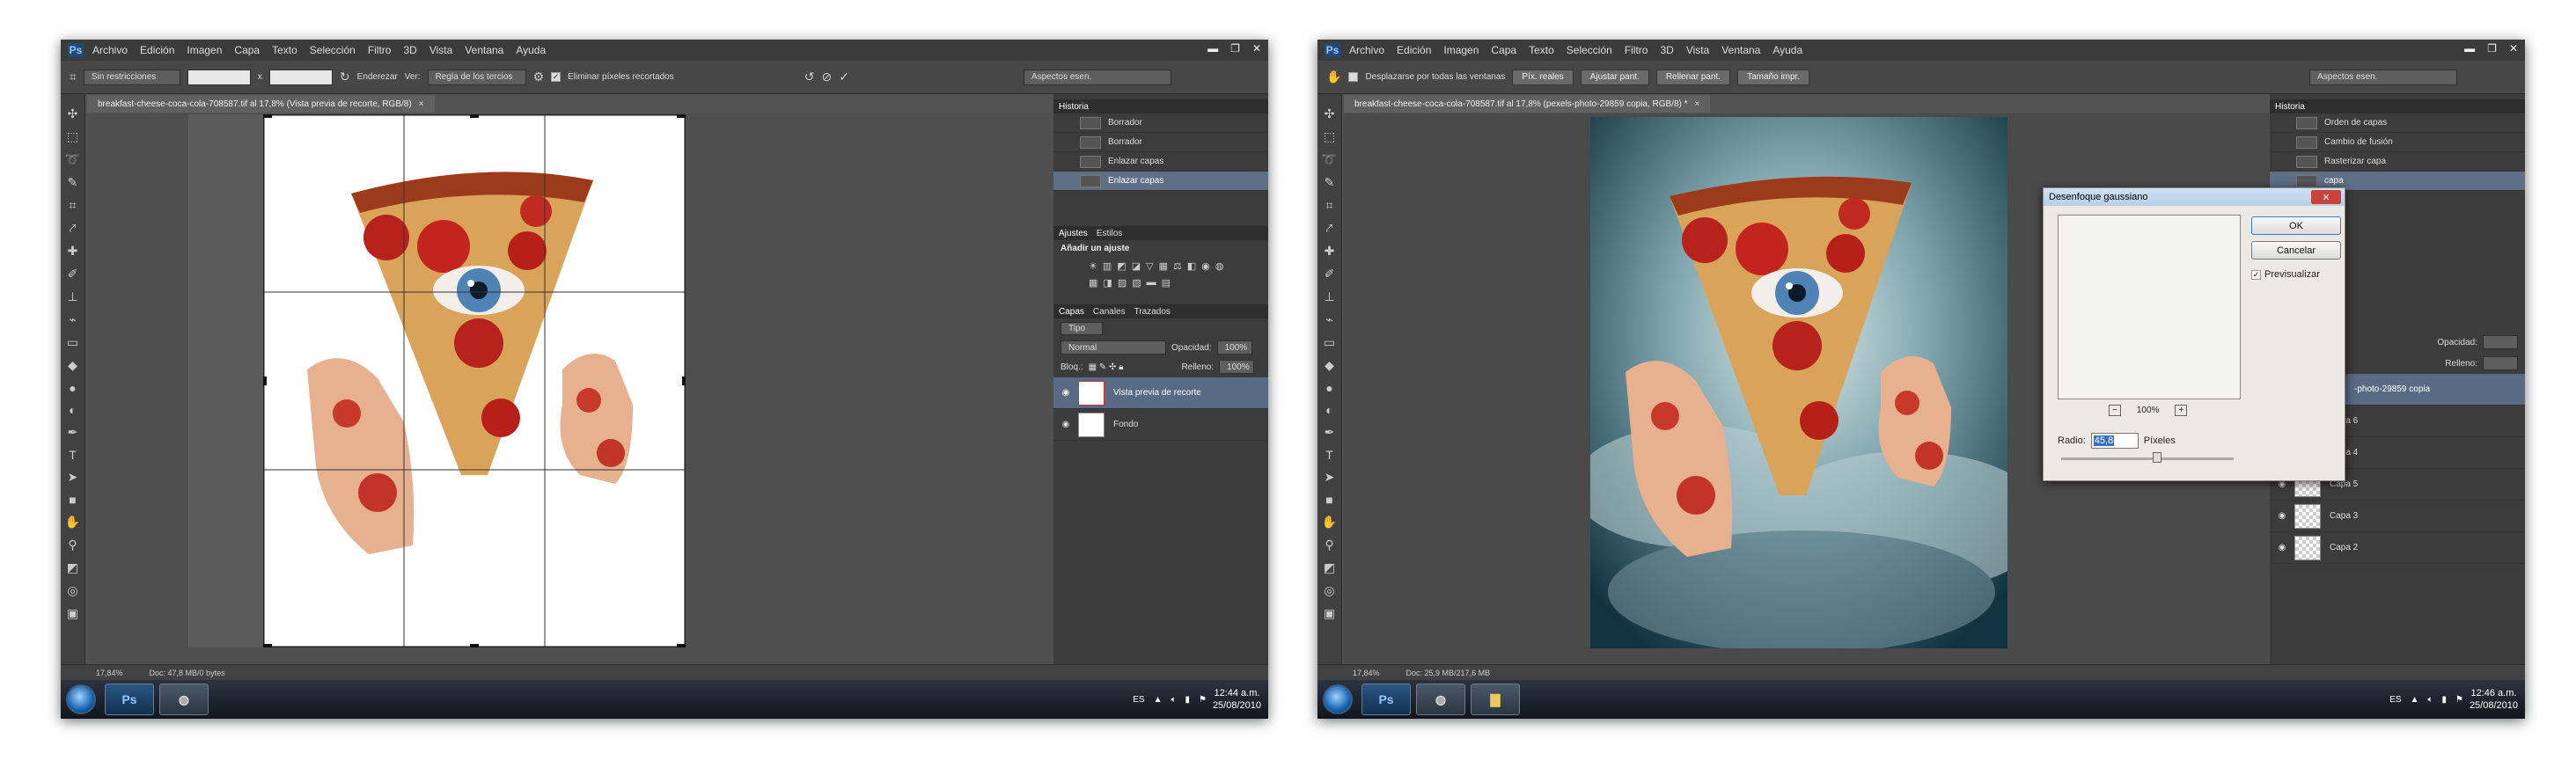 This screenshot has height=768, width=2576. What do you see at coordinates (380, 50) in the screenshot?
I see `menu-filtro: Filtro` at bounding box center [380, 50].